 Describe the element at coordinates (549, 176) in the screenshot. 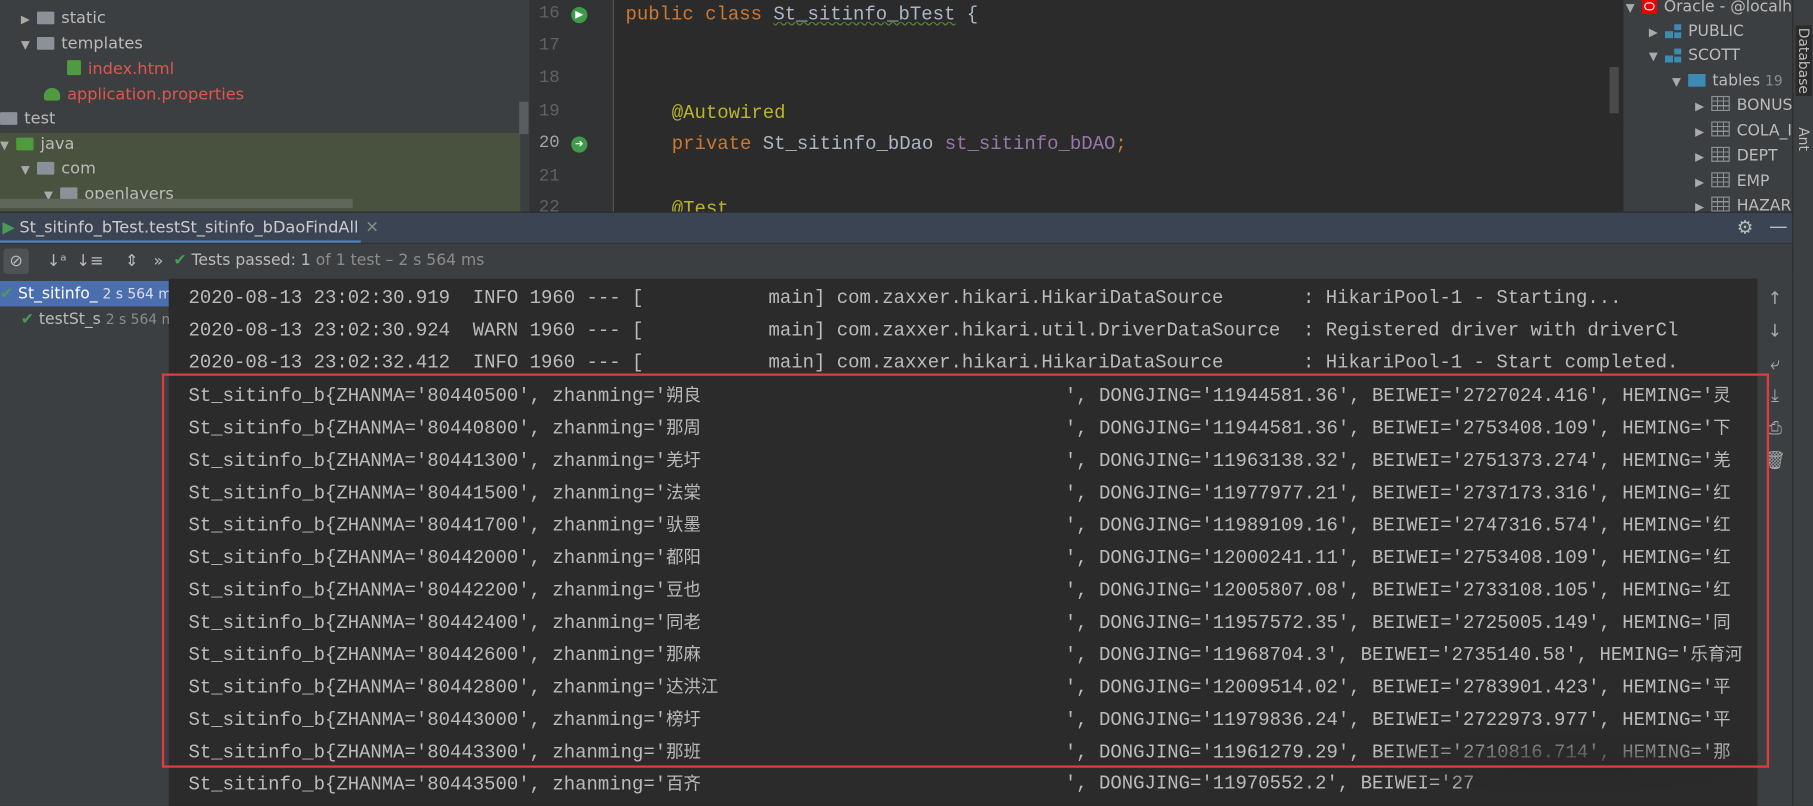

I see `line-number: 21` at that location.